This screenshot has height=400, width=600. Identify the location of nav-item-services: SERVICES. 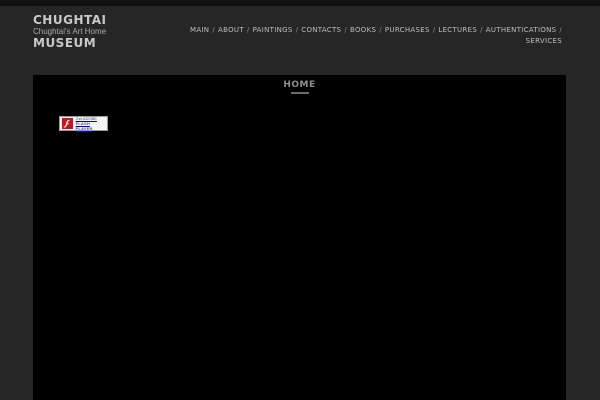
(544, 41).